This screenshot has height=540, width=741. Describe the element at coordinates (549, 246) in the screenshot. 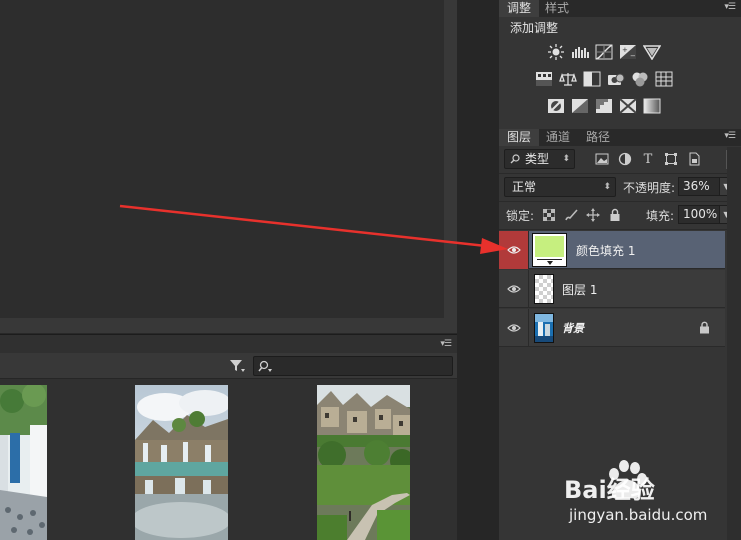

I see `fill-color-swatch` at that location.